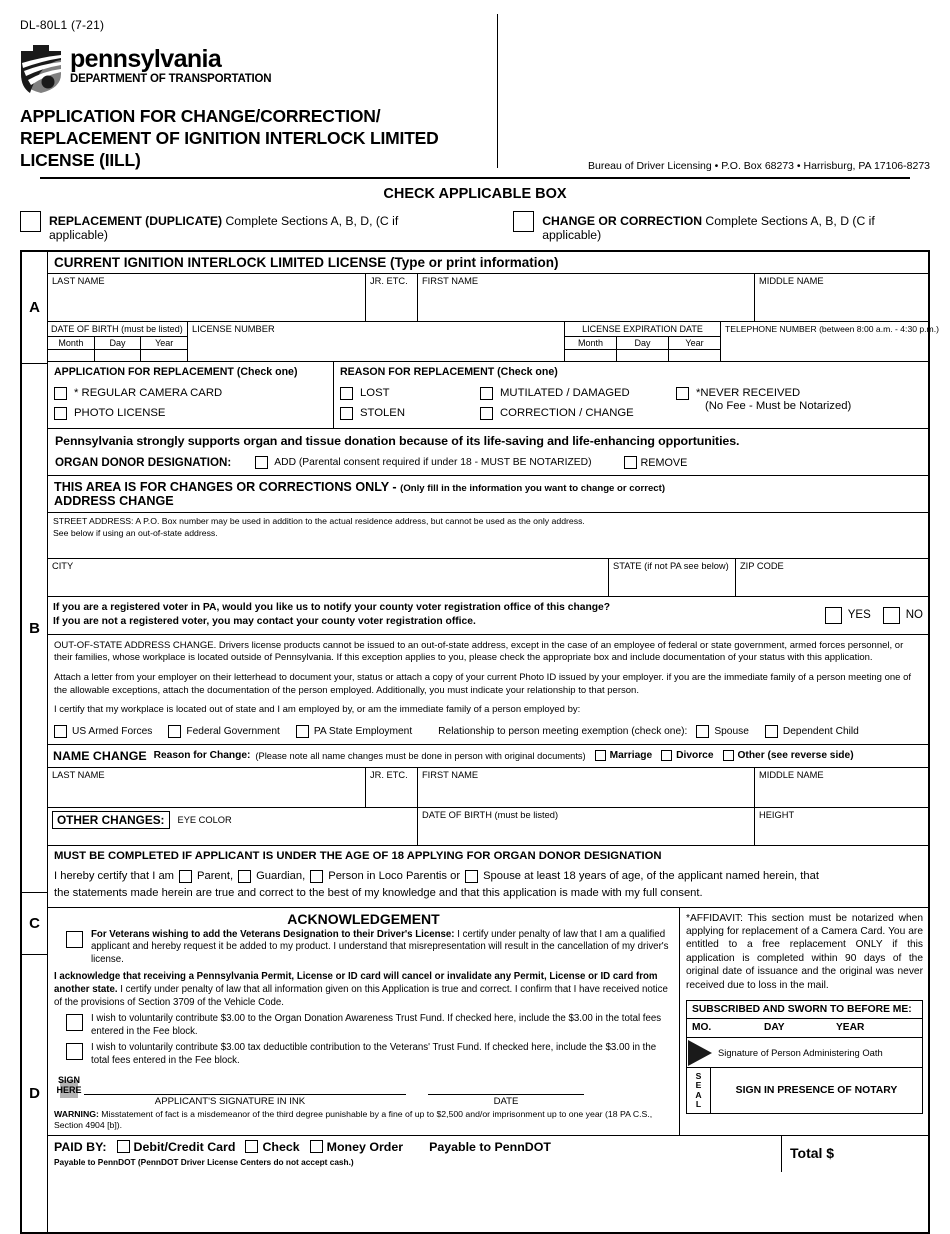 The image size is (950, 1234). Describe the element at coordinates (164, 349) in the screenshot. I see `dob-year-field: Year` at that location.